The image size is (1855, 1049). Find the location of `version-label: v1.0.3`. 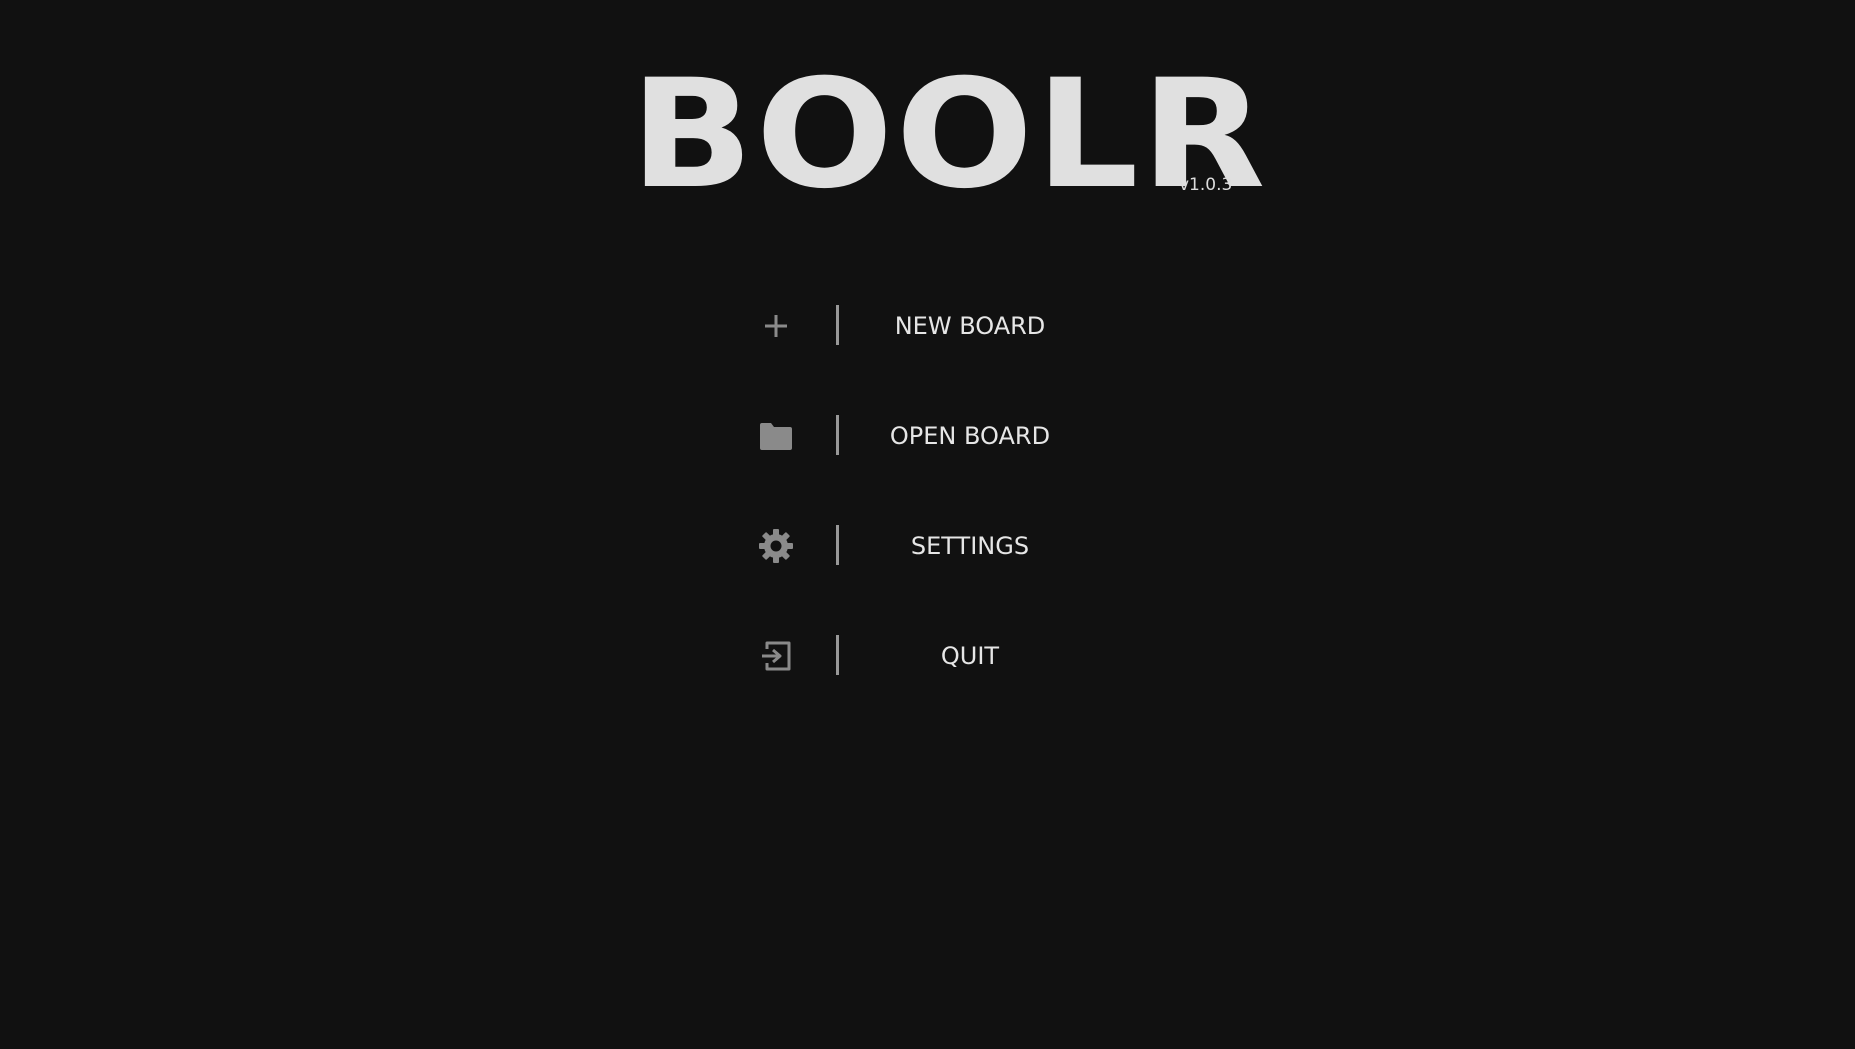

version-label: v1.0.3 is located at coordinates (1206, 185).